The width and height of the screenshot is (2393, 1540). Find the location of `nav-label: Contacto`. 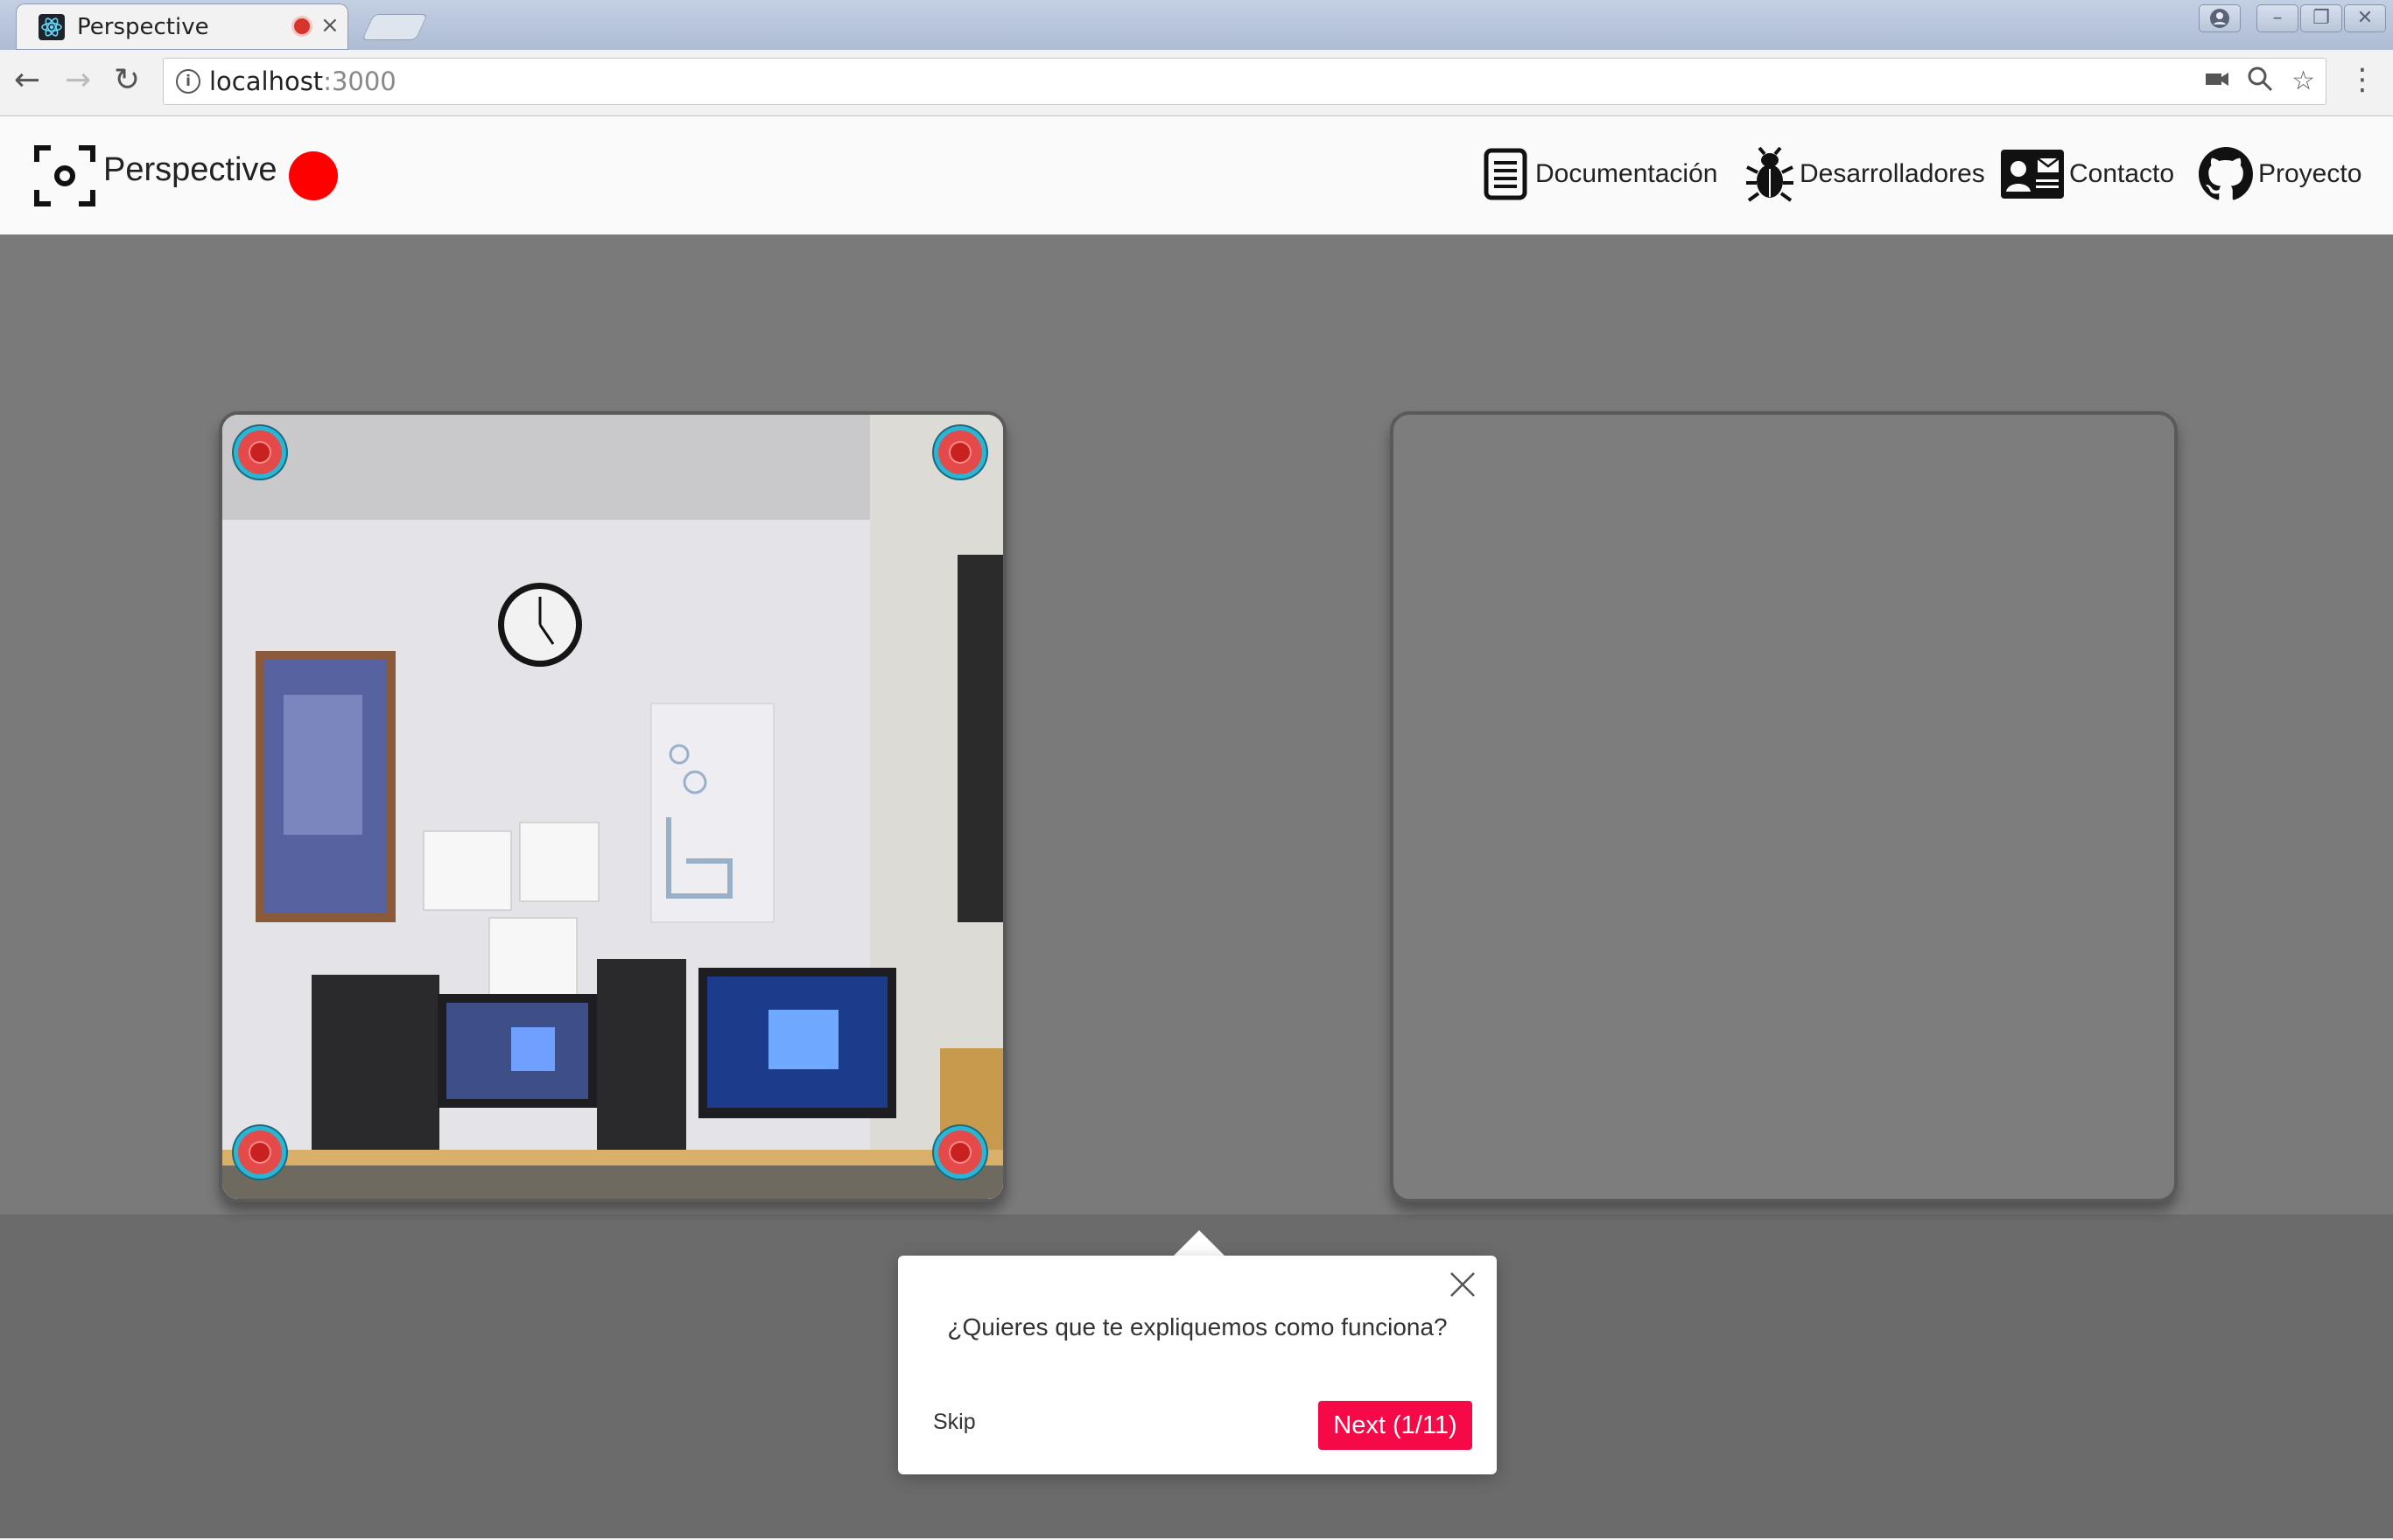

nav-label: Contacto is located at coordinates (2122, 173).